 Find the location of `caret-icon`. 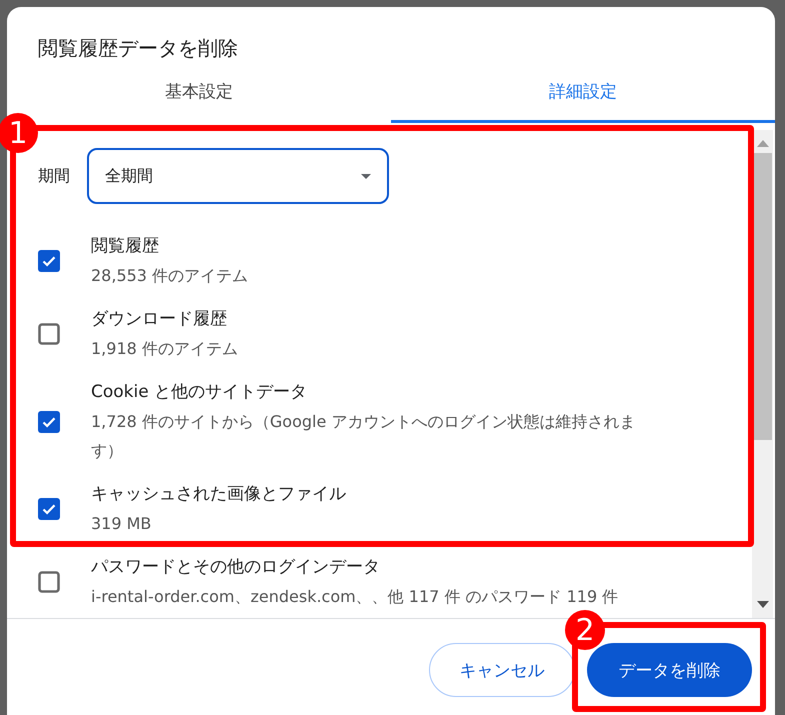

caret-icon is located at coordinates (366, 176).